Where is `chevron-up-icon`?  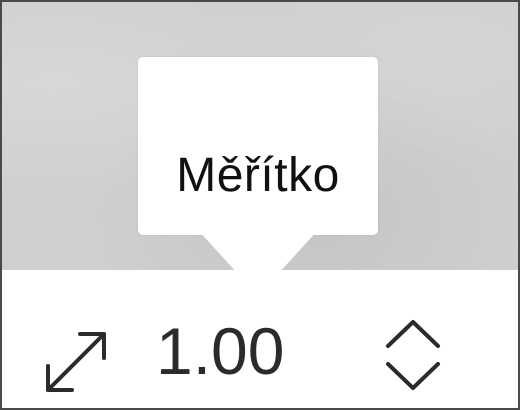 chevron-up-icon is located at coordinates (413, 333).